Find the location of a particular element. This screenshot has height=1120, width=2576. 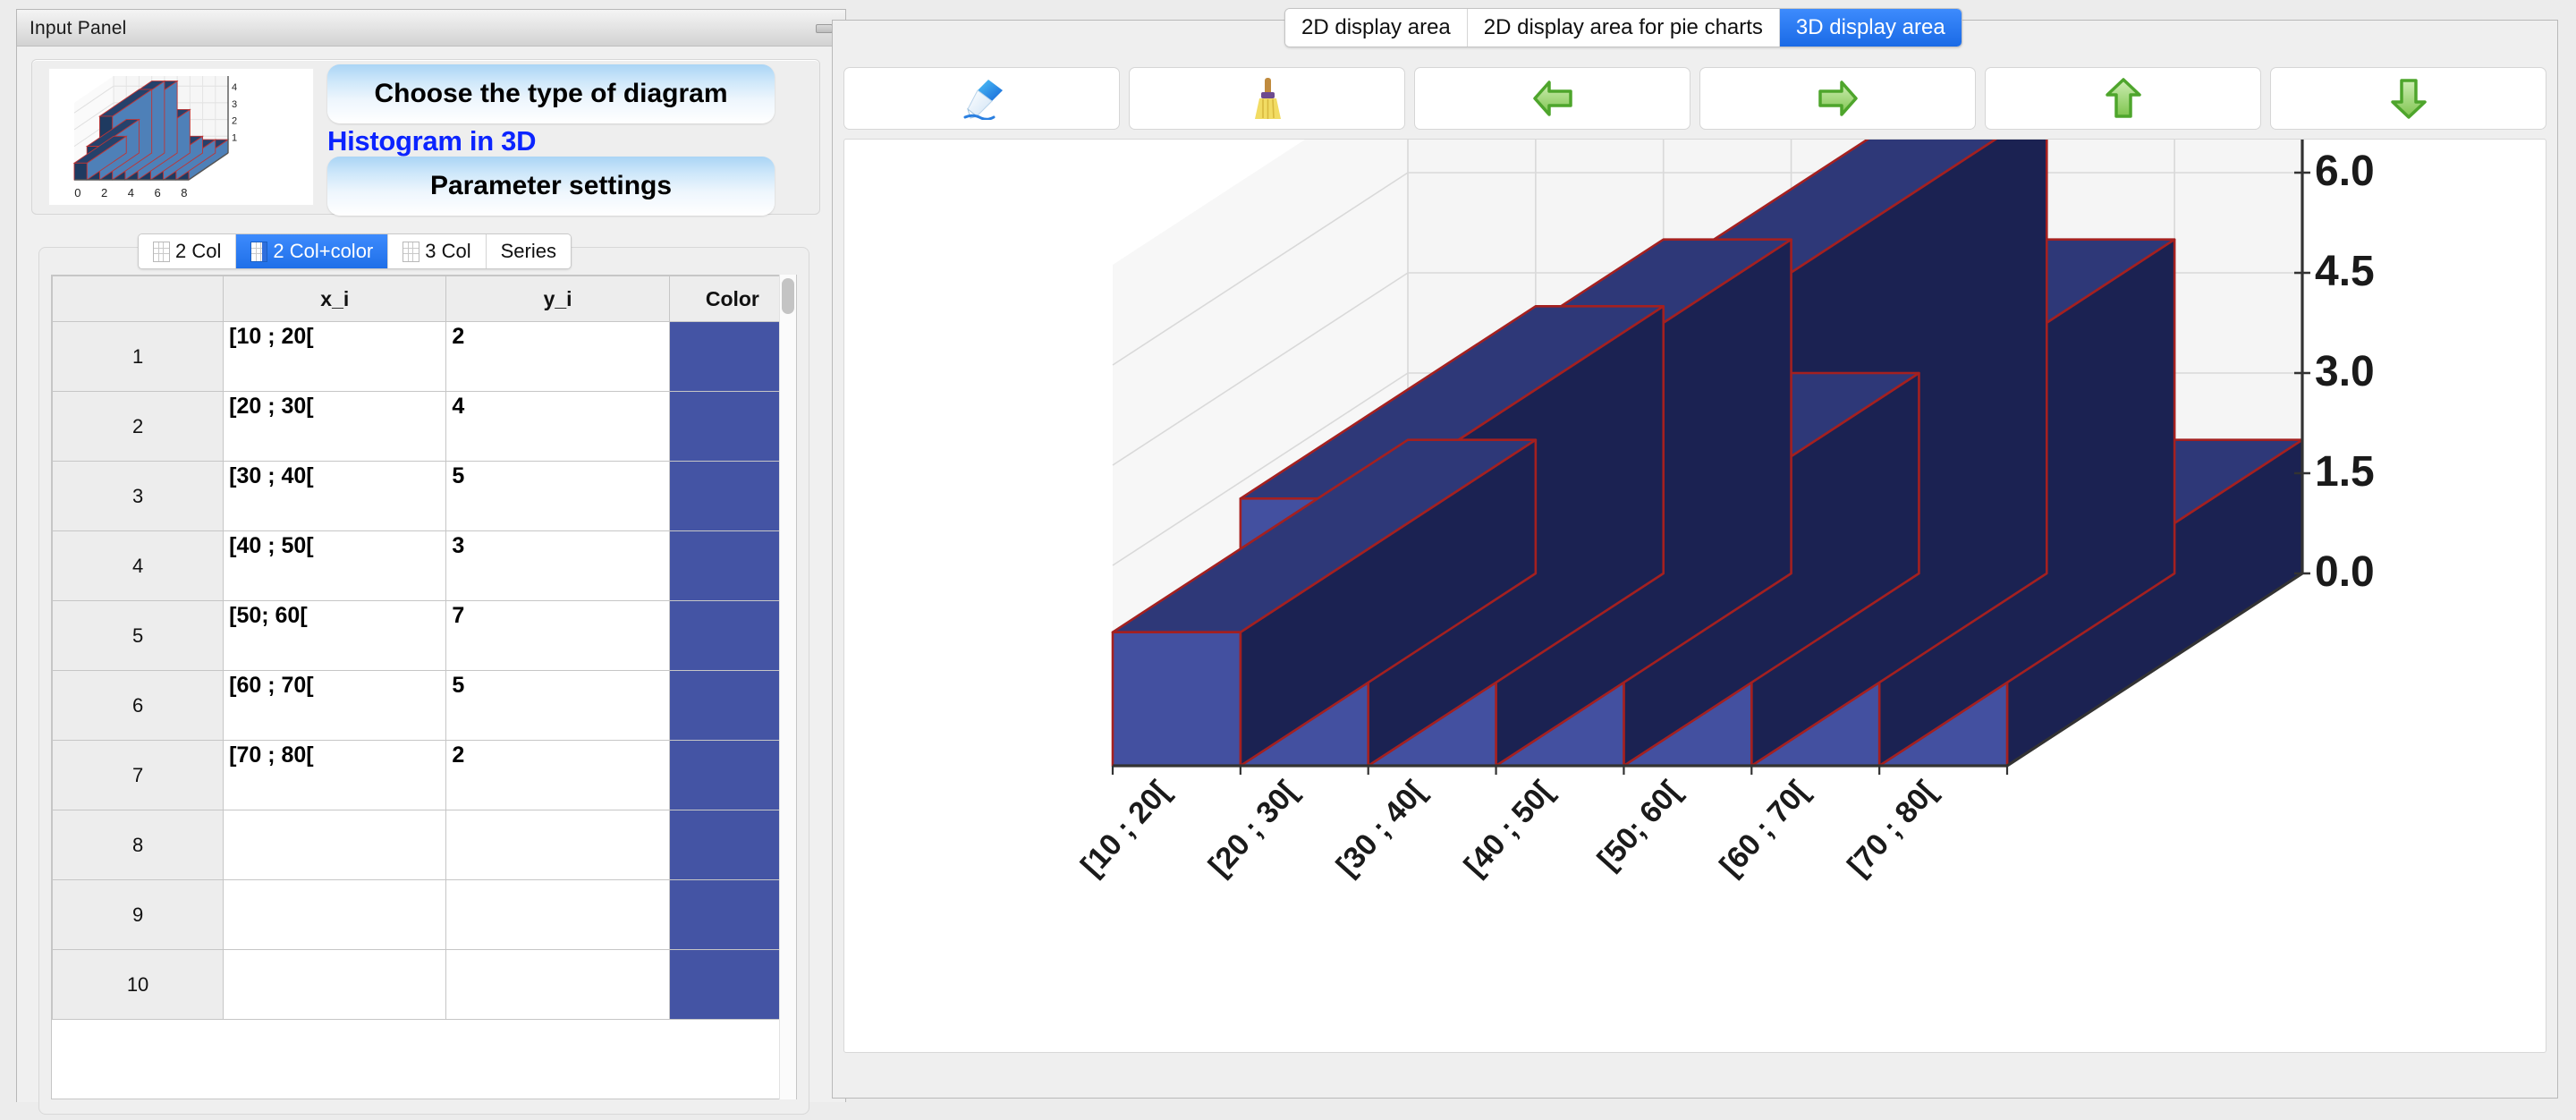

cell-yi: 4 is located at coordinates (557, 426).